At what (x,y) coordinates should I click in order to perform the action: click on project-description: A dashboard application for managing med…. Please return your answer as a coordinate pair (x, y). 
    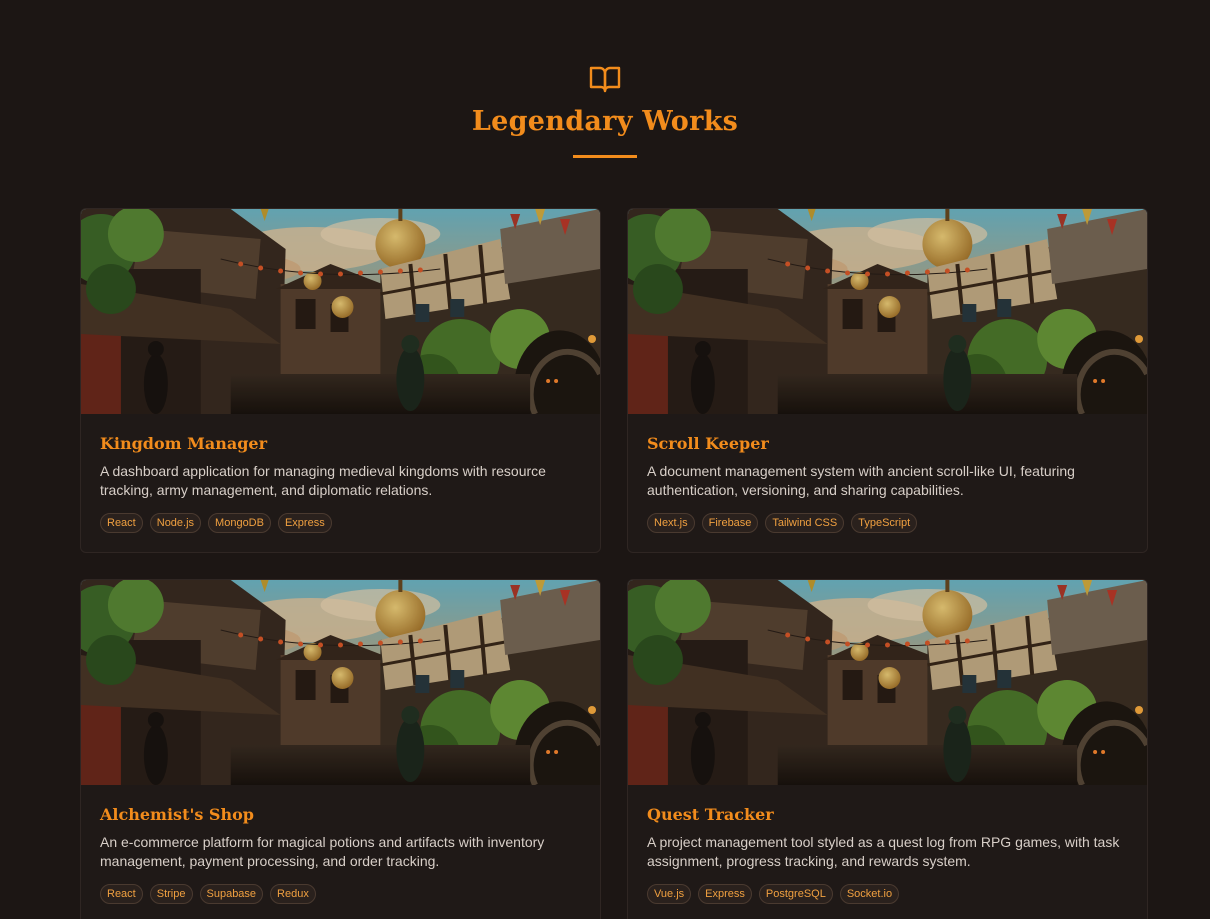
    Looking at the image, I should click on (323, 480).